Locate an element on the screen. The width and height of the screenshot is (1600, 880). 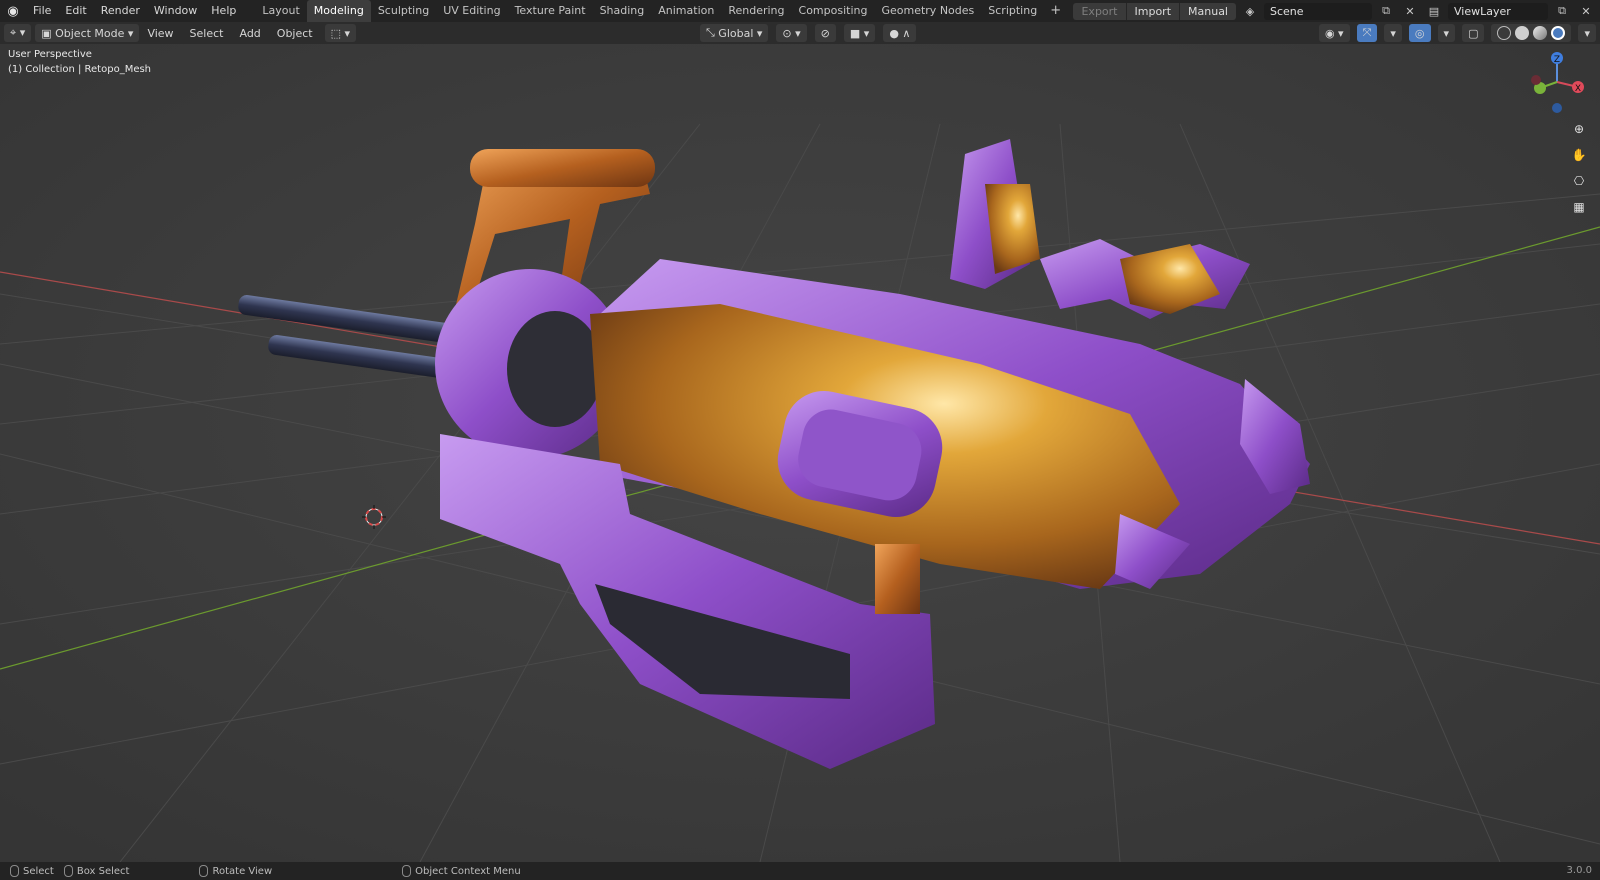
zoom-icon: ⊕ is located at coordinates (1579, 129).